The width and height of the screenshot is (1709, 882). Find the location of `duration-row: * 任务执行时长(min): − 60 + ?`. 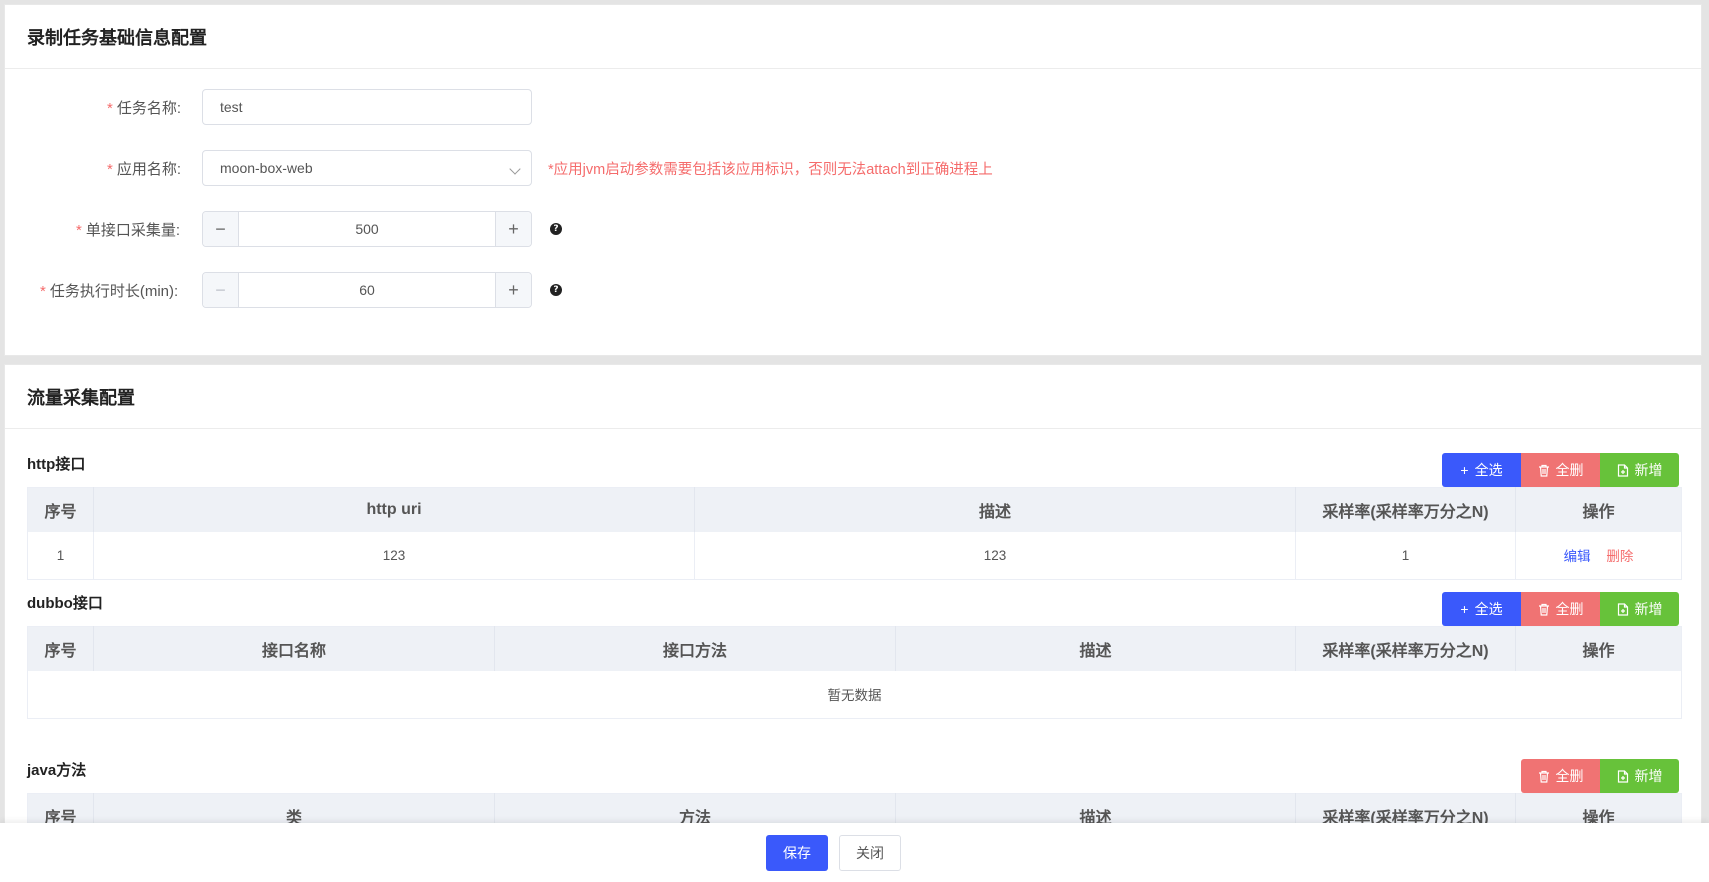

duration-row: * 任务执行时长(min): − 60 + ? is located at coordinates (853, 290).